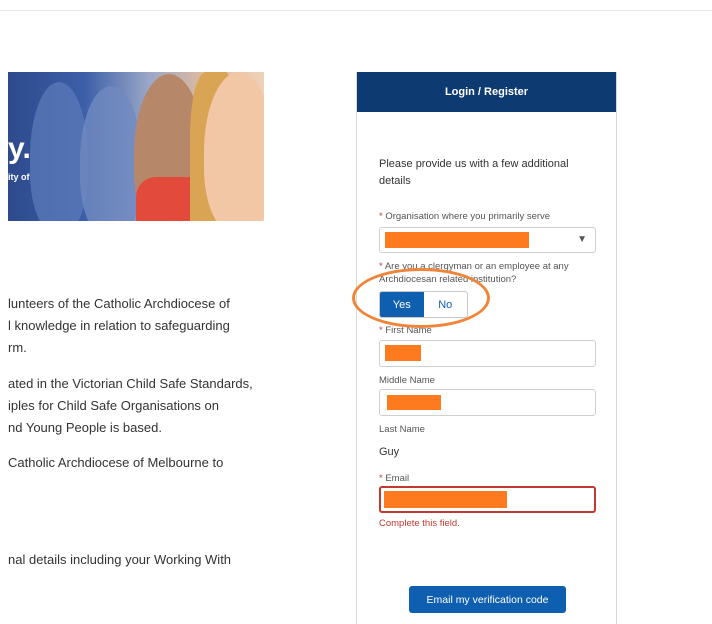 The image size is (712, 624). I want to click on email-verification-code-button: Email my verification code, so click(487, 599).